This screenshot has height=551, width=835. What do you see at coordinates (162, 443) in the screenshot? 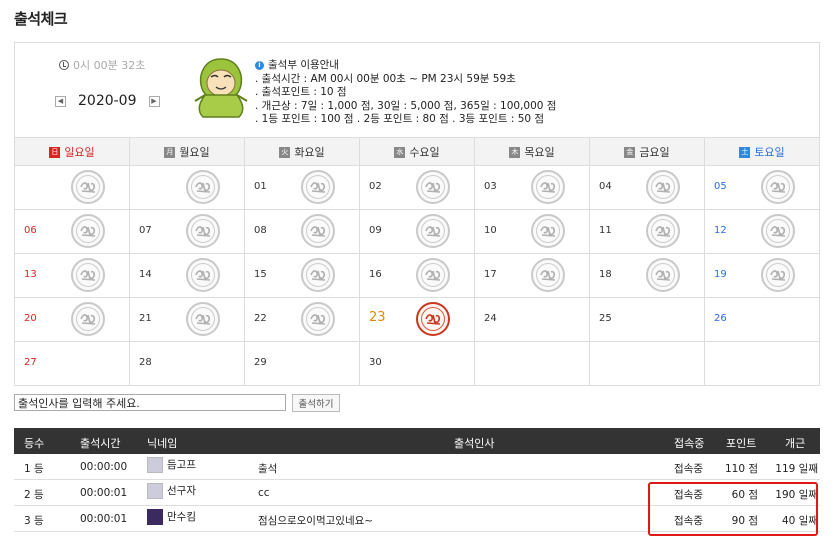
I see `header-nickname: 닉네임` at bounding box center [162, 443].